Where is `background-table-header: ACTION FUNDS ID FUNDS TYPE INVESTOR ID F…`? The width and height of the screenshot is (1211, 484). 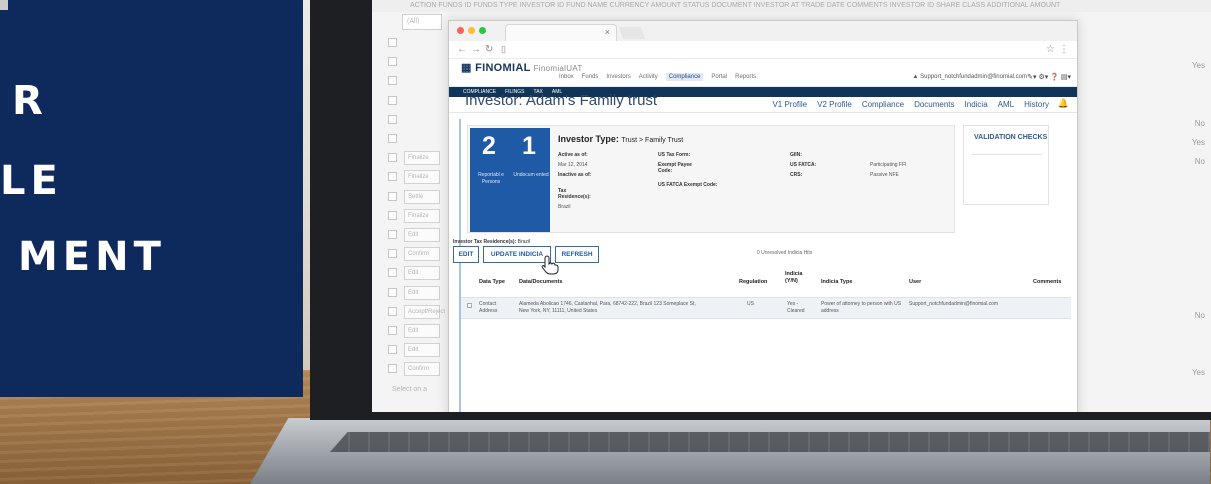
background-table-header: ACTION FUNDS ID FUNDS TYPE INVESTOR ID F… is located at coordinates (791, 6).